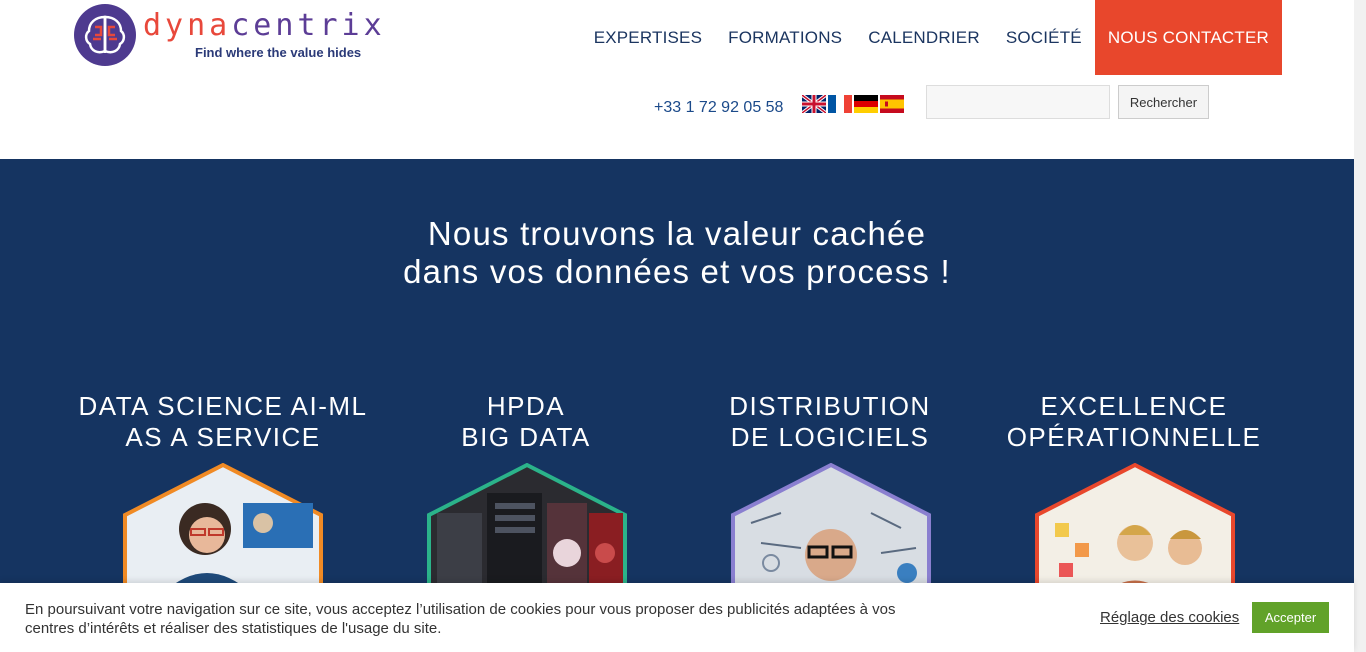 The width and height of the screenshot is (1366, 652). What do you see at coordinates (1169, 617) in the screenshot?
I see `cookie-settings-link: Réglage des cookies` at bounding box center [1169, 617].